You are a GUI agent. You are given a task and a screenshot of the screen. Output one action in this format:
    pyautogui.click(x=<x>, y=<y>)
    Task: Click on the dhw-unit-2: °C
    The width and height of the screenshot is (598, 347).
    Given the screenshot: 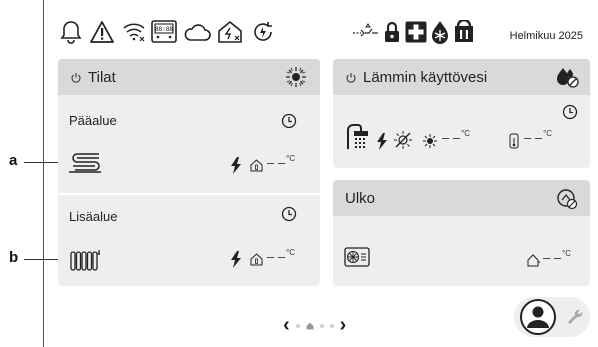 What is the action you would take?
    pyautogui.click(x=548, y=133)
    